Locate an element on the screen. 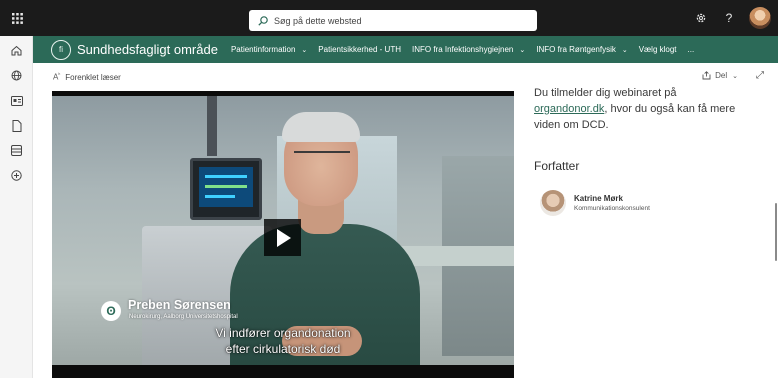  gear-icon is located at coordinates (701, 18).